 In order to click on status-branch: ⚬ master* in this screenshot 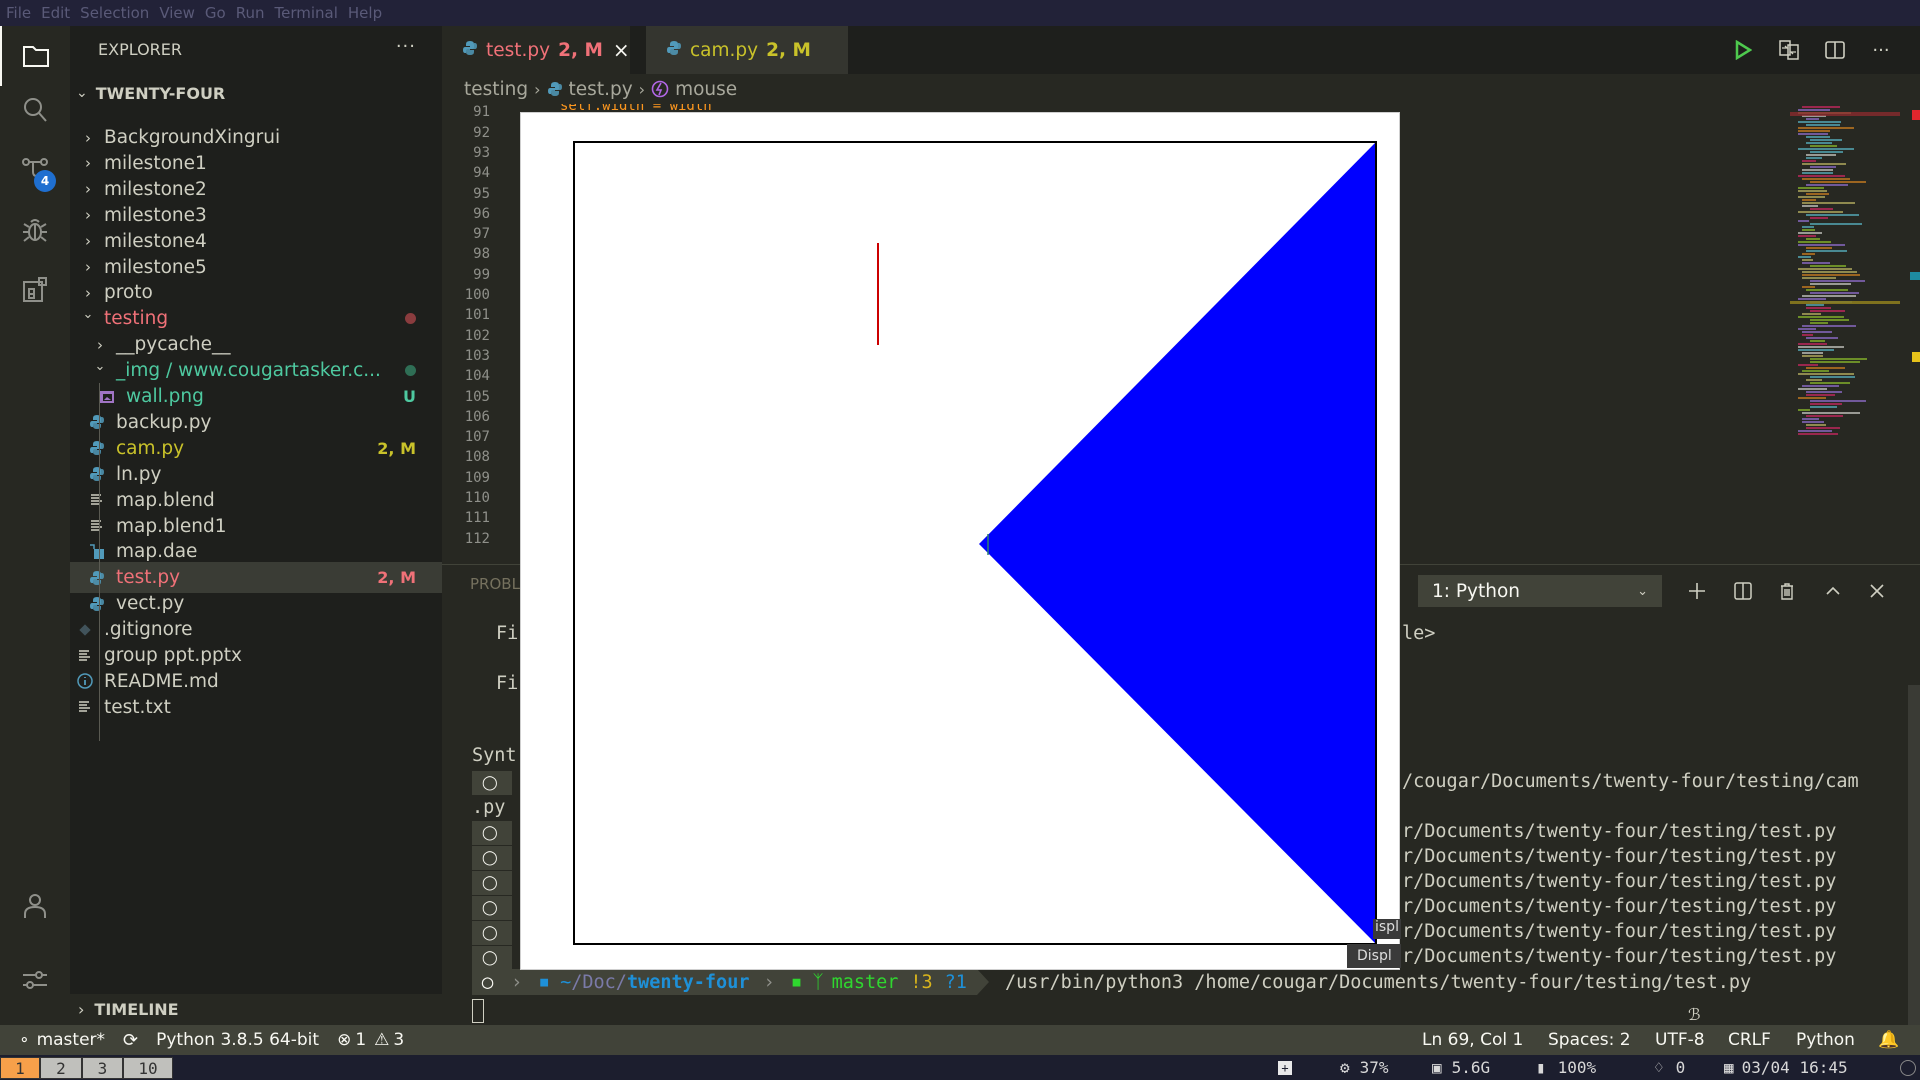, I will do `click(61, 1040)`.